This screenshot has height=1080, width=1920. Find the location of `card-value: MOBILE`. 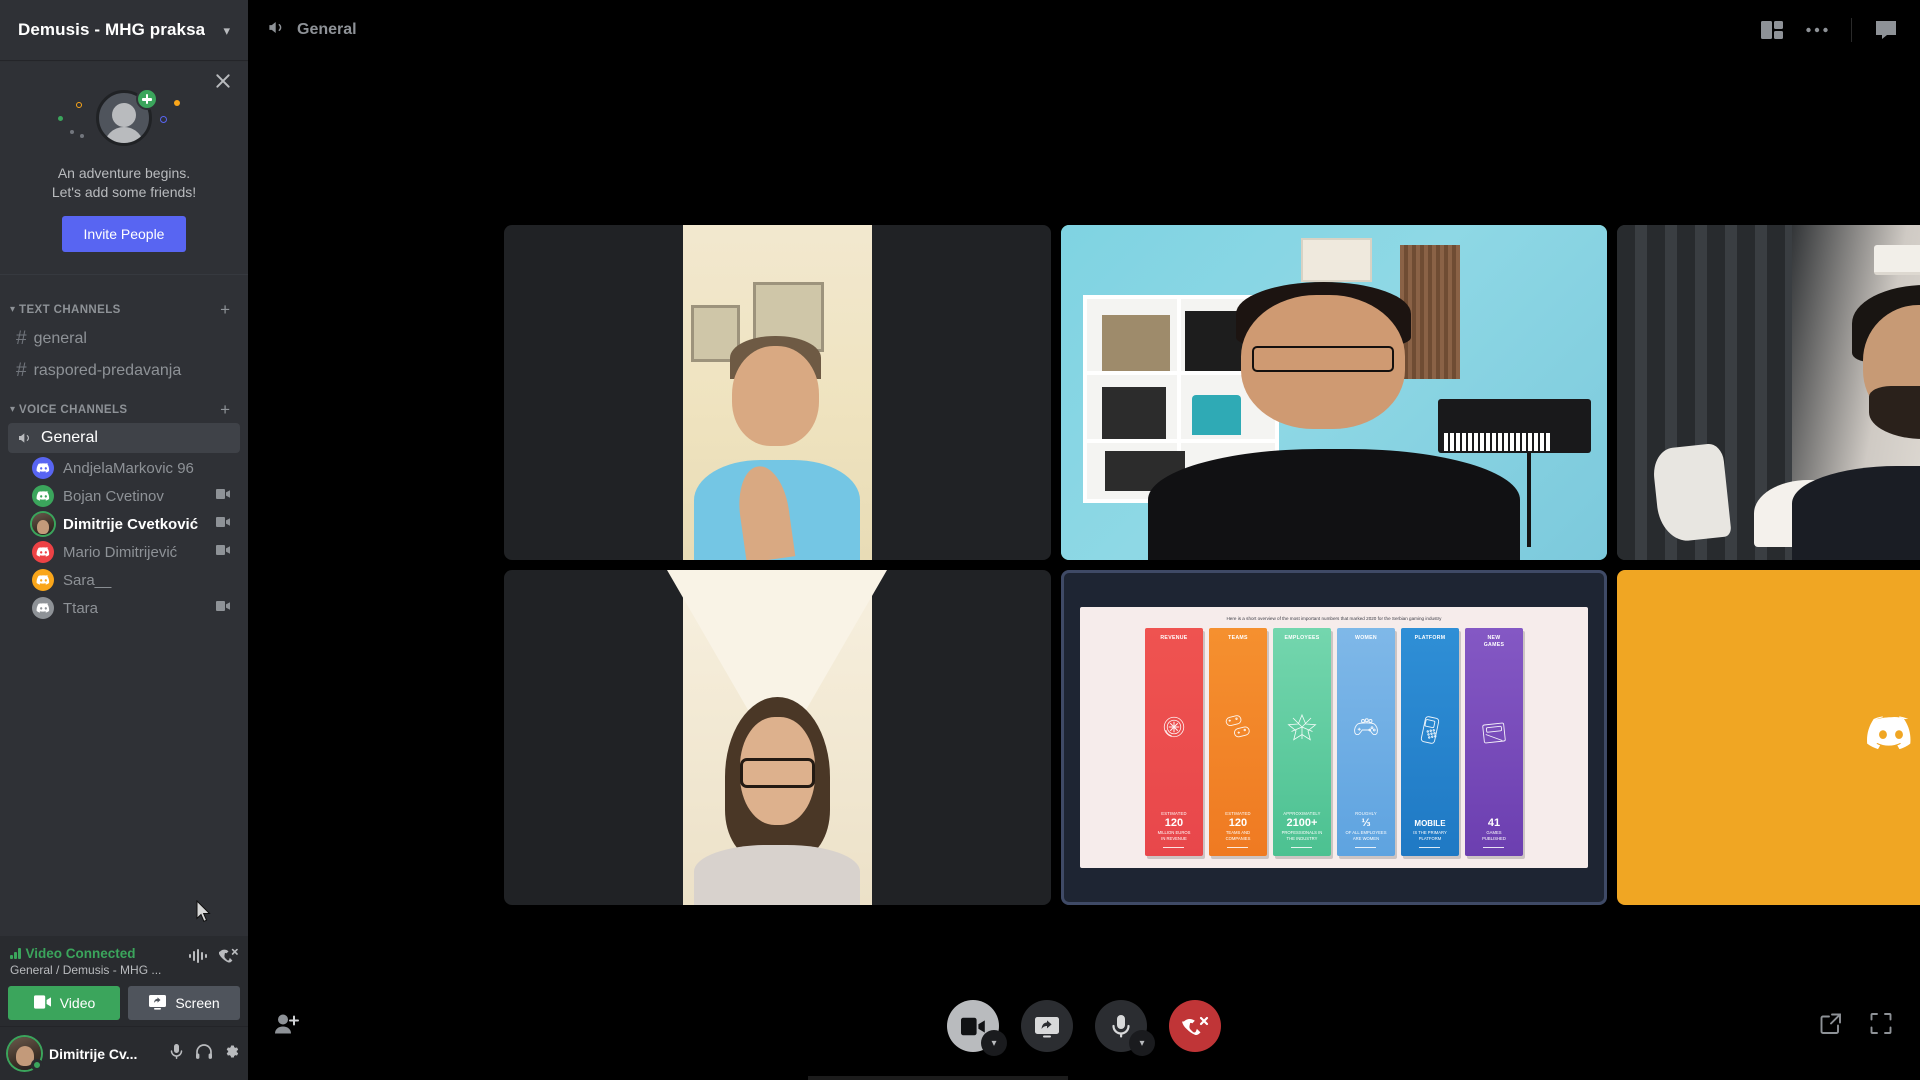

card-value: MOBILE is located at coordinates (1430, 824).